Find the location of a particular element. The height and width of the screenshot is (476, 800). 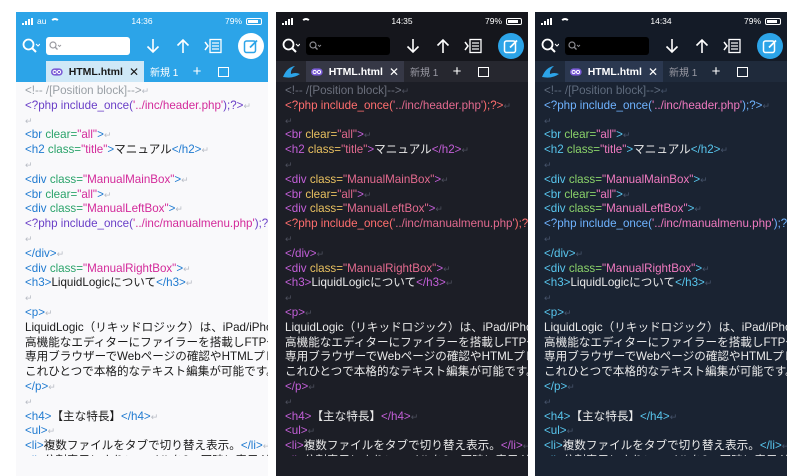

code-token: clear= is located at coordinates (580, 135).